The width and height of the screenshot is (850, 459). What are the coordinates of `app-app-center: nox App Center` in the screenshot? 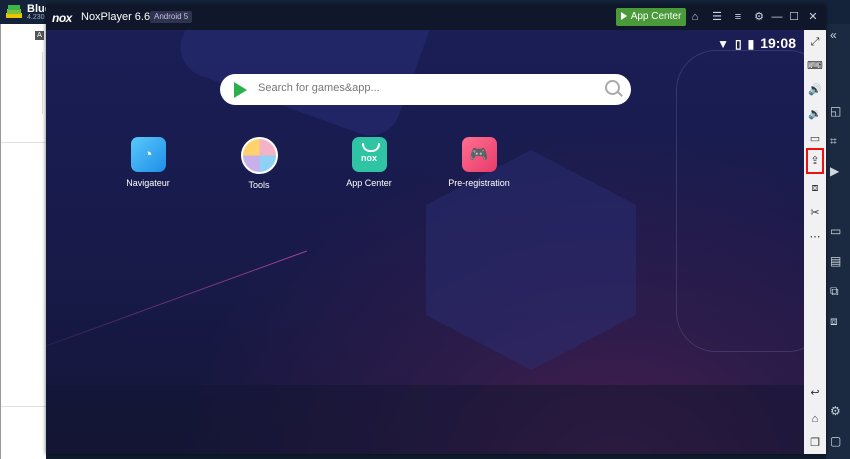 It's located at (369, 162).